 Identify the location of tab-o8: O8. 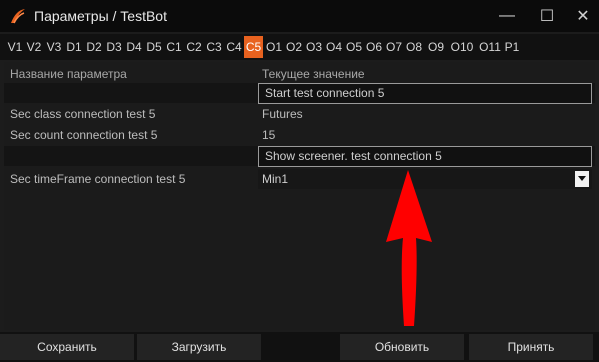
(414, 47).